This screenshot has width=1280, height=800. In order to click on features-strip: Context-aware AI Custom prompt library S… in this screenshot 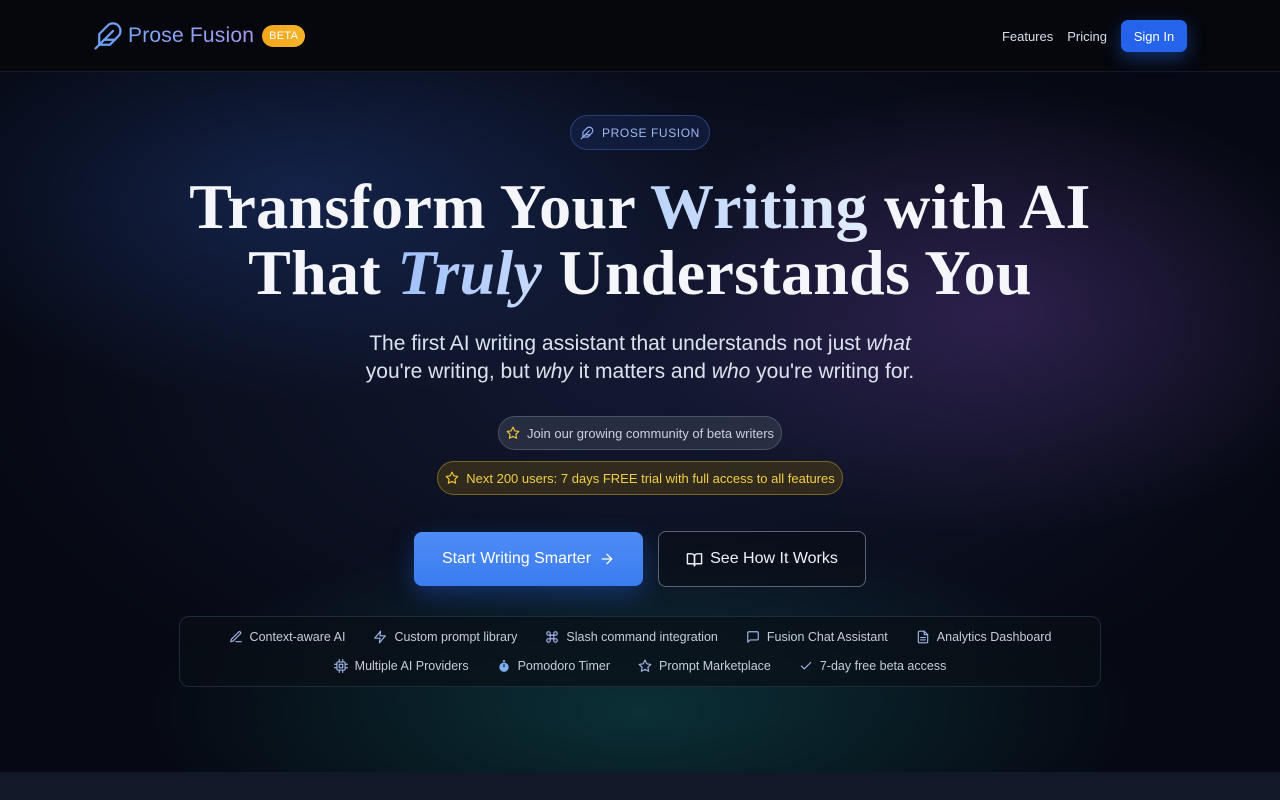, I will do `click(640, 651)`.